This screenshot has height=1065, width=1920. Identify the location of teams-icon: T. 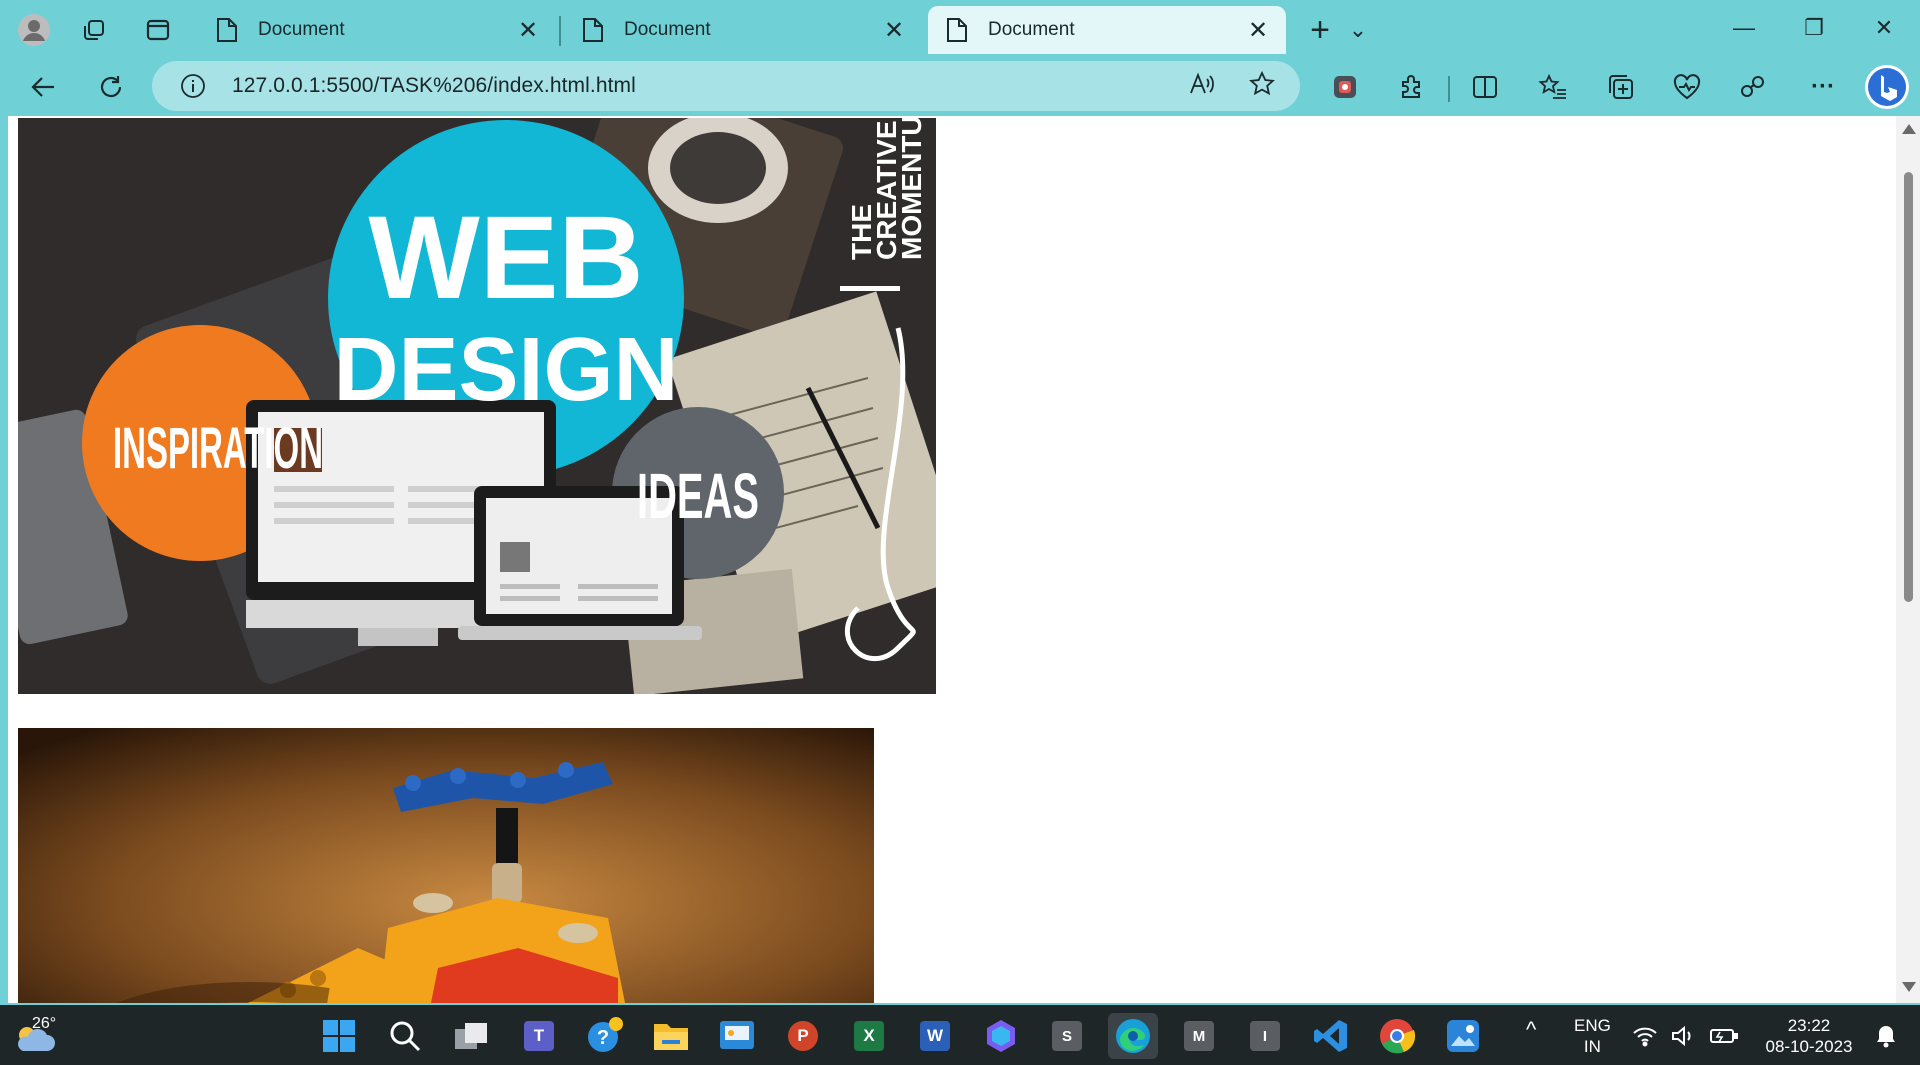
(539, 1036).